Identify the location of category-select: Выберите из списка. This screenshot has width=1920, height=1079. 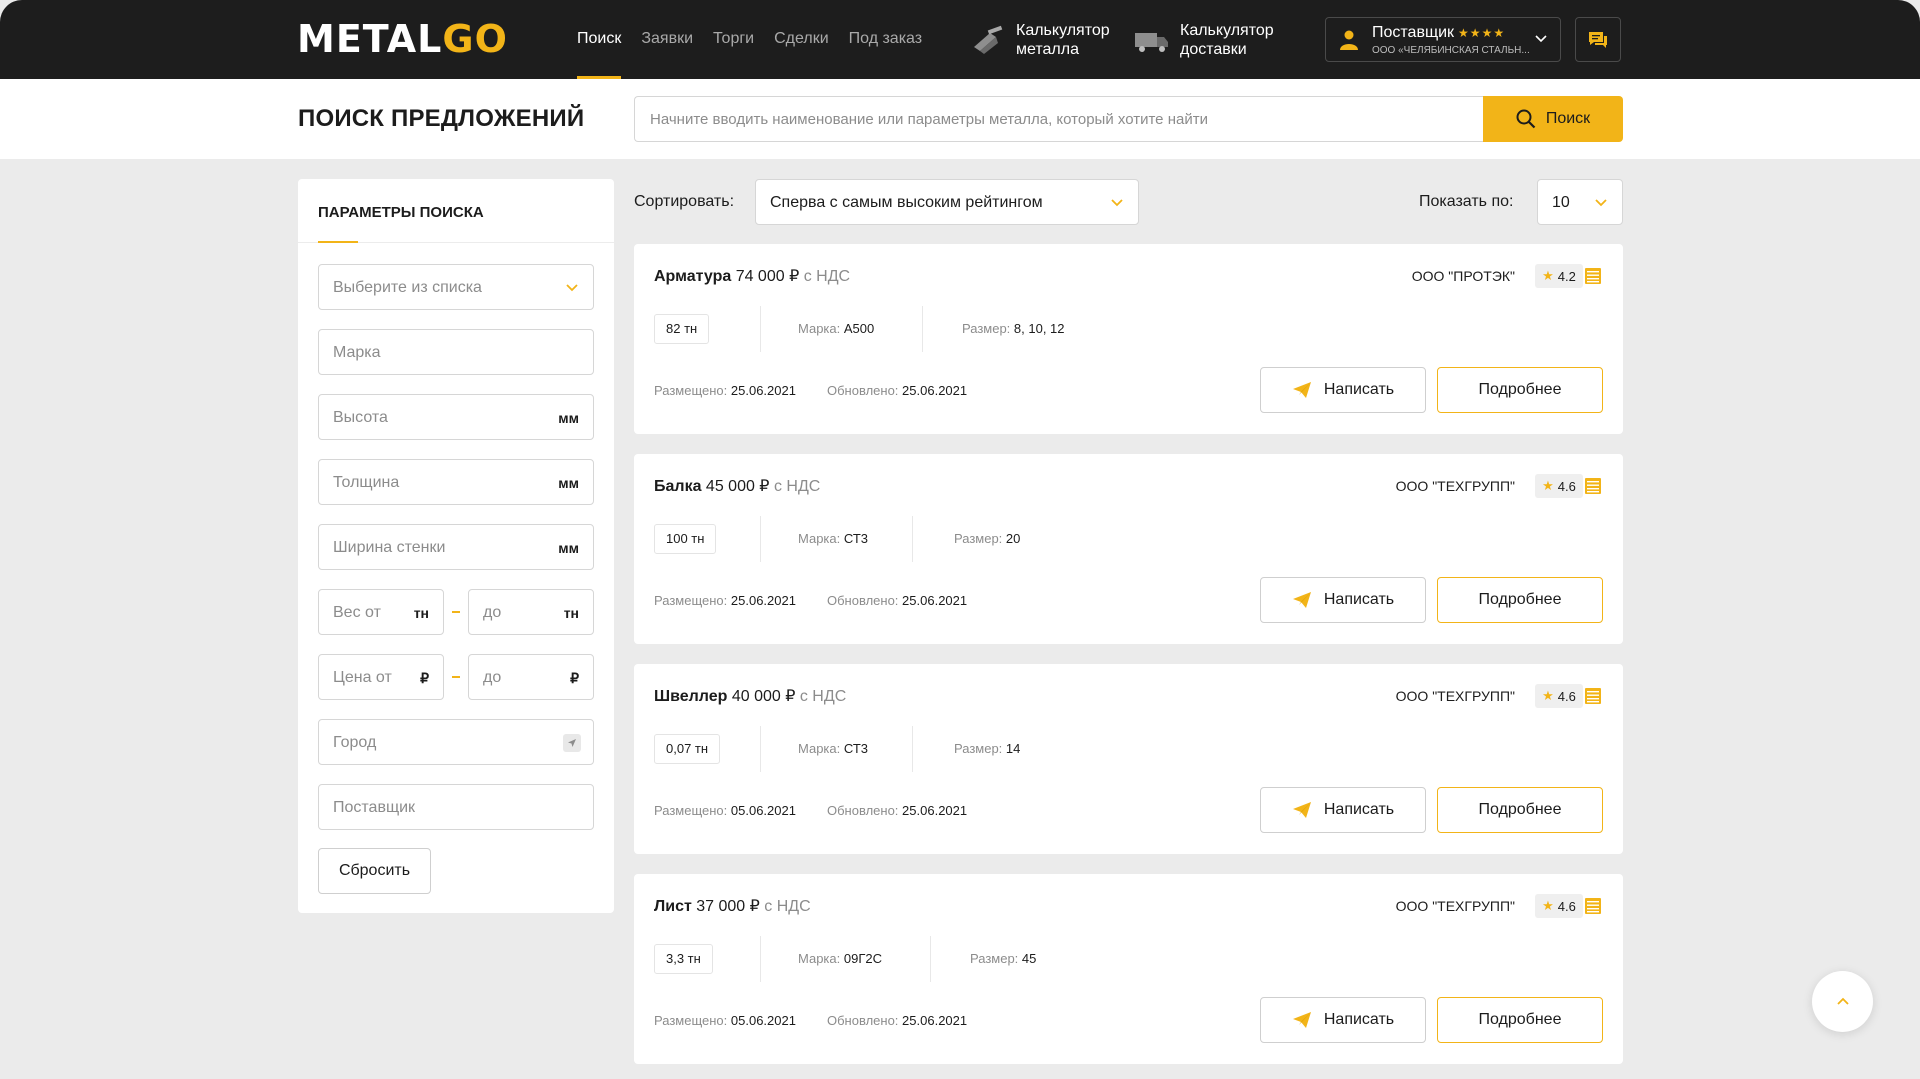
(456, 287).